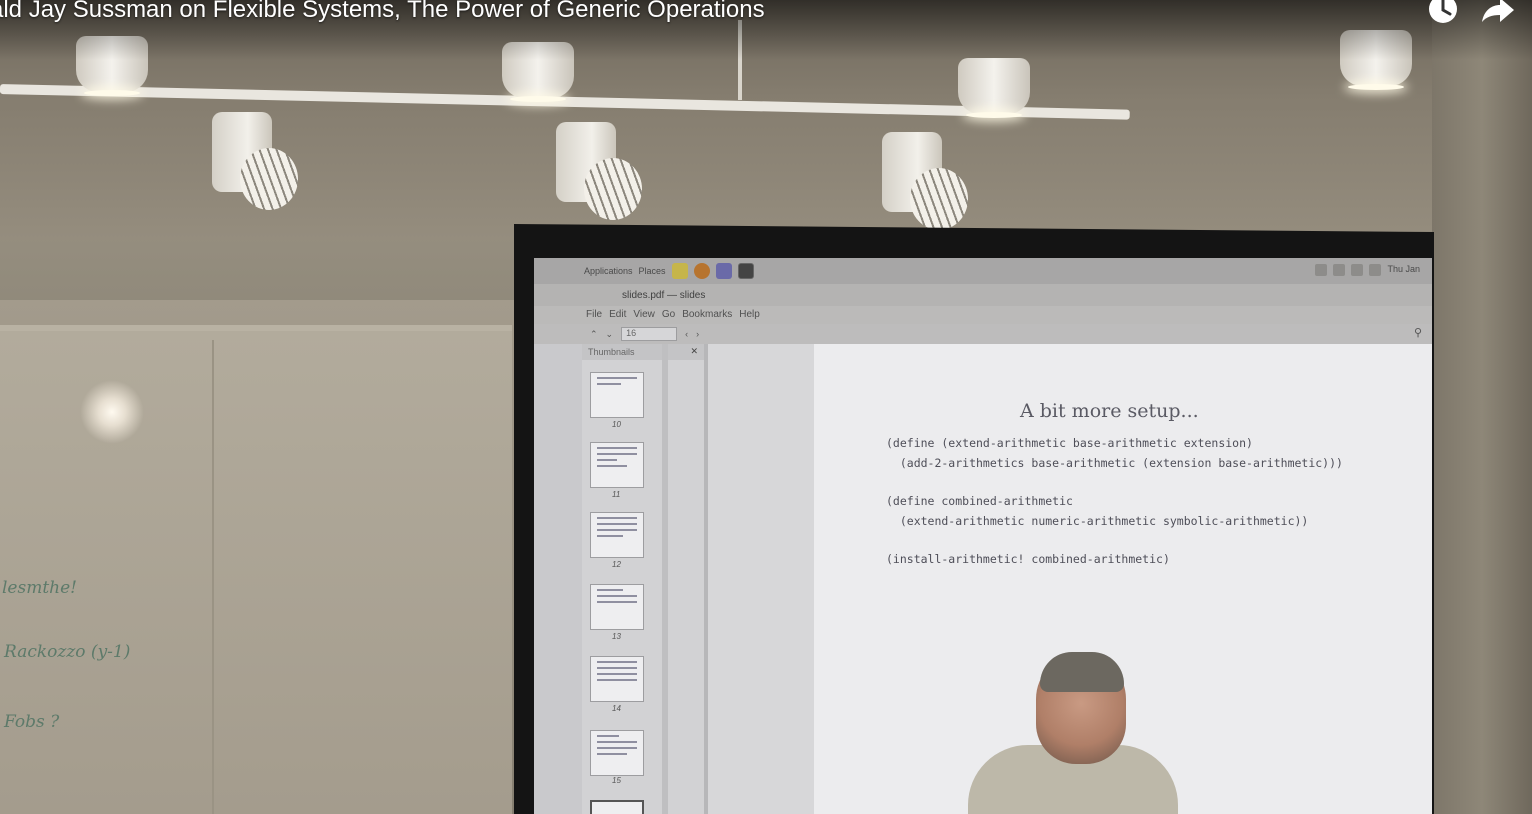 The height and width of the screenshot is (814, 1532). What do you see at coordinates (40, 588) in the screenshot?
I see `whiteboard-note: lesmthe!` at bounding box center [40, 588].